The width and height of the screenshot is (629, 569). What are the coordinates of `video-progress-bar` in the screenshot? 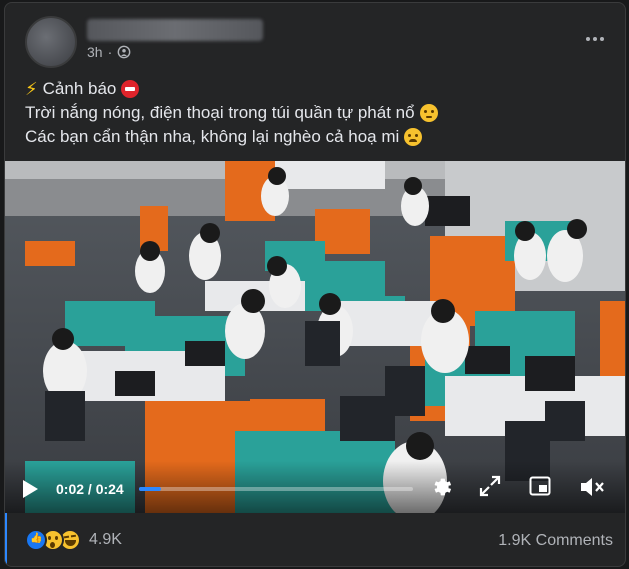 It's located at (276, 489).